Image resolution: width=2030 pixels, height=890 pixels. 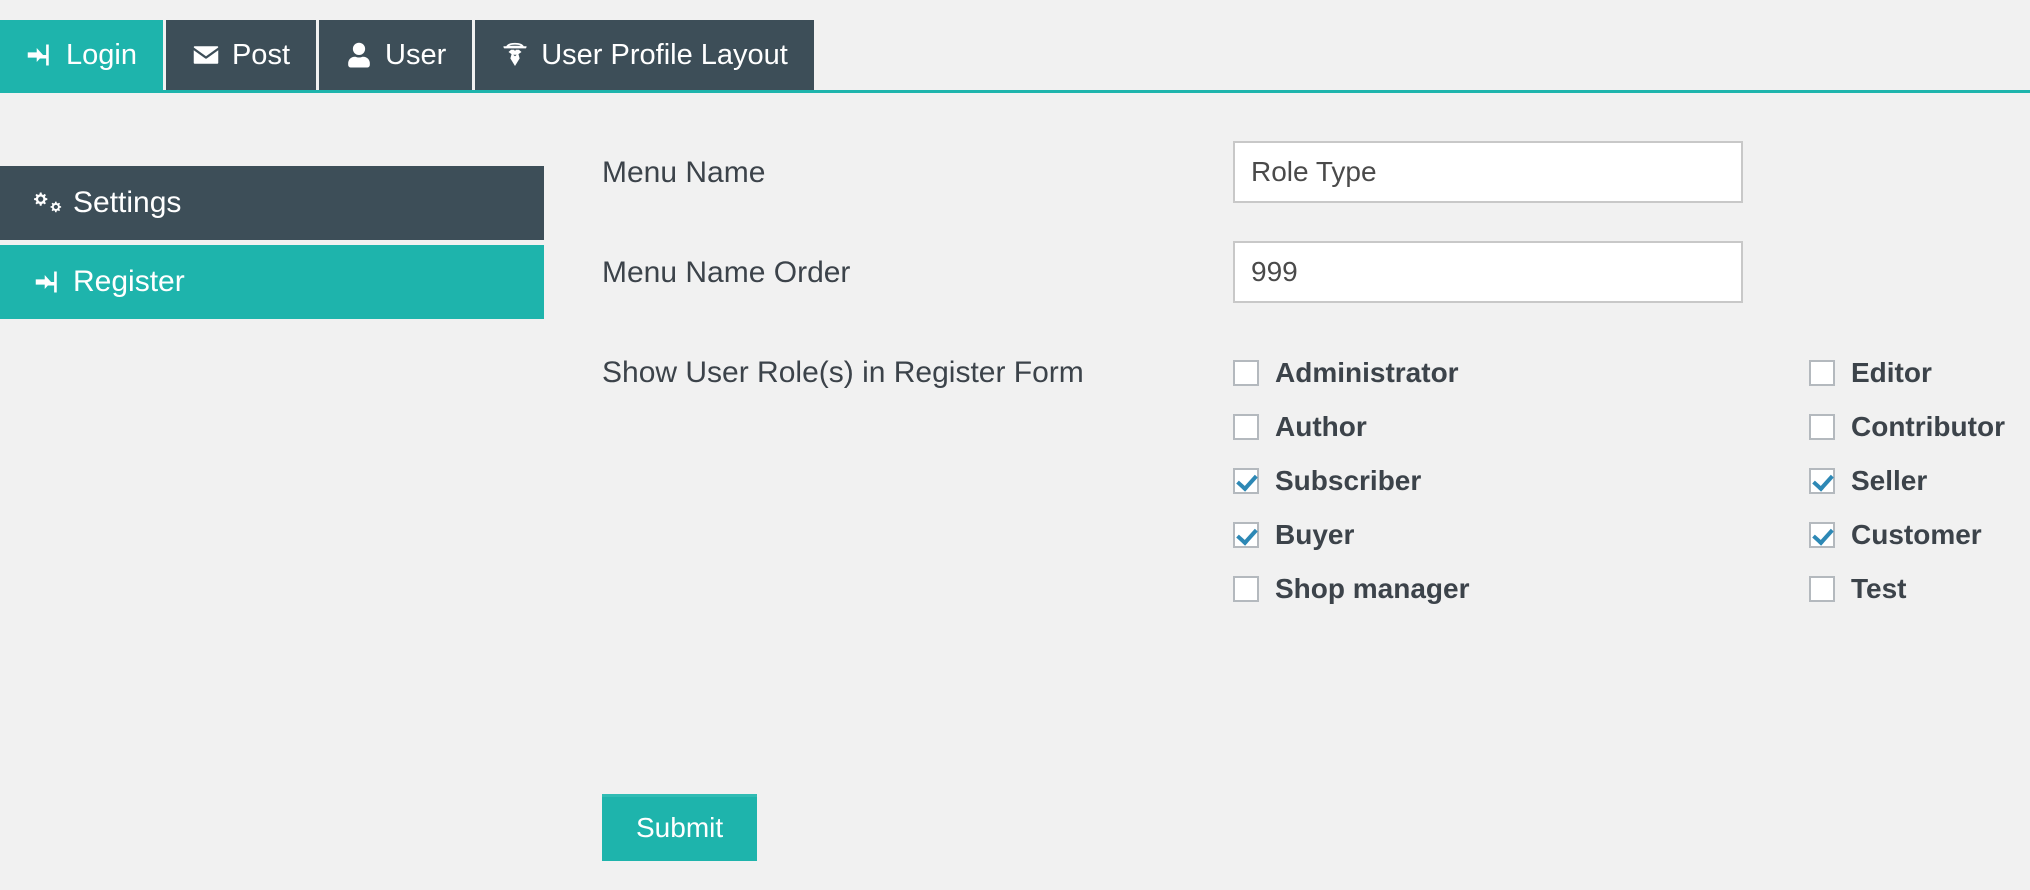 What do you see at coordinates (843, 372) in the screenshot?
I see `show-user-roles-label: Show User Role(s) in Register Form` at bounding box center [843, 372].